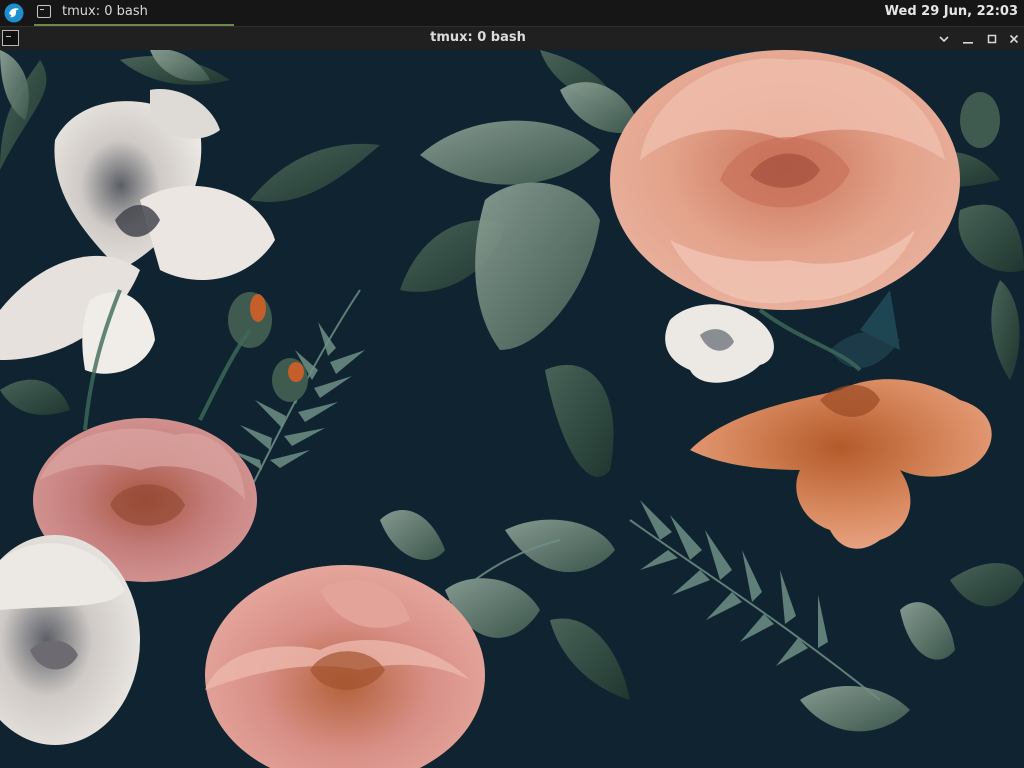  I want to click on launcher-icon-graphic, so click(14, 13).